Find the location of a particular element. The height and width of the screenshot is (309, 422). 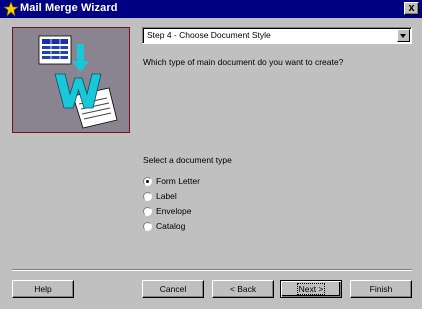

radio-label-label: Label is located at coordinates (166, 196).